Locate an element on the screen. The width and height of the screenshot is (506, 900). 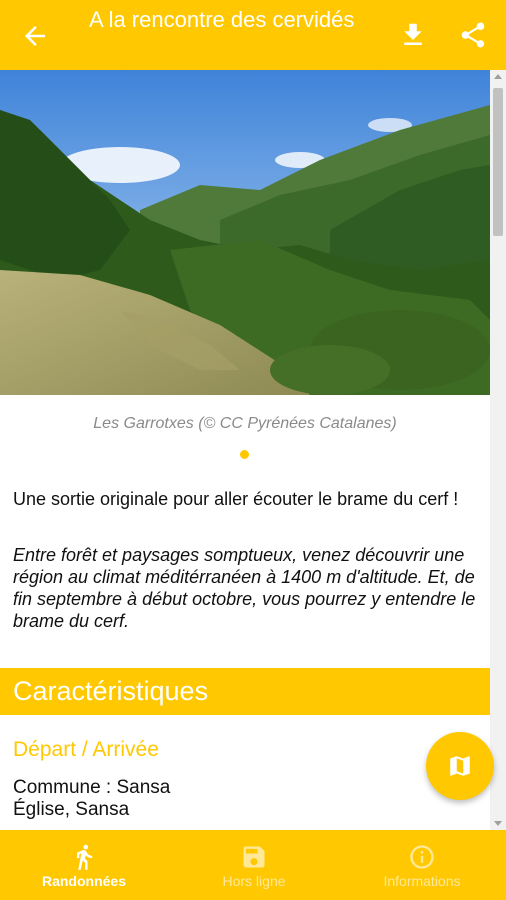
hiker-icon is located at coordinates (84, 857).